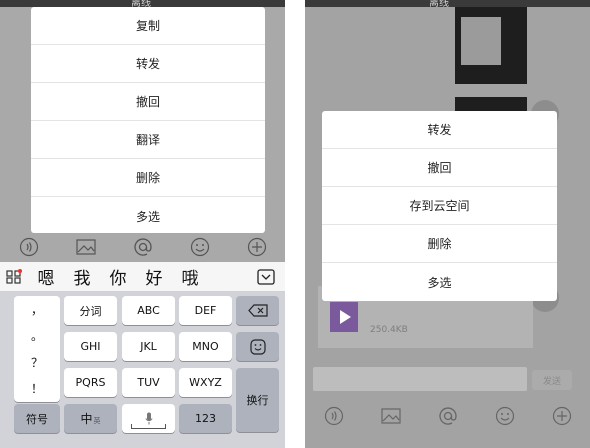 The height and width of the screenshot is (448, 590). Describe the element at coordinates (257, 400) in the screenshot. I see `enter-key: 换行` at that location.